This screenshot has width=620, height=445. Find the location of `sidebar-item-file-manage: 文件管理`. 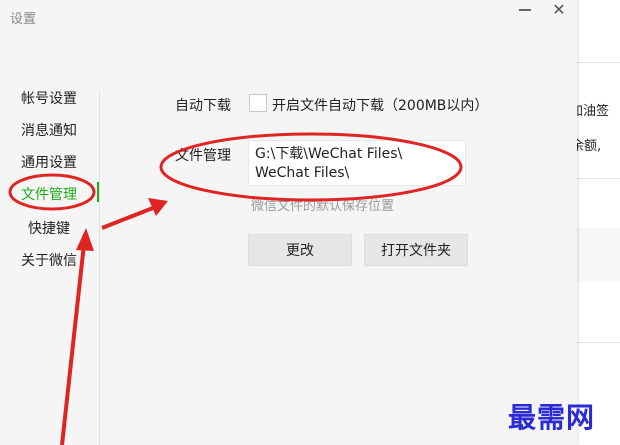

sidebar-item-file-manage: 文件管理 is located at coordinates (49, 194).